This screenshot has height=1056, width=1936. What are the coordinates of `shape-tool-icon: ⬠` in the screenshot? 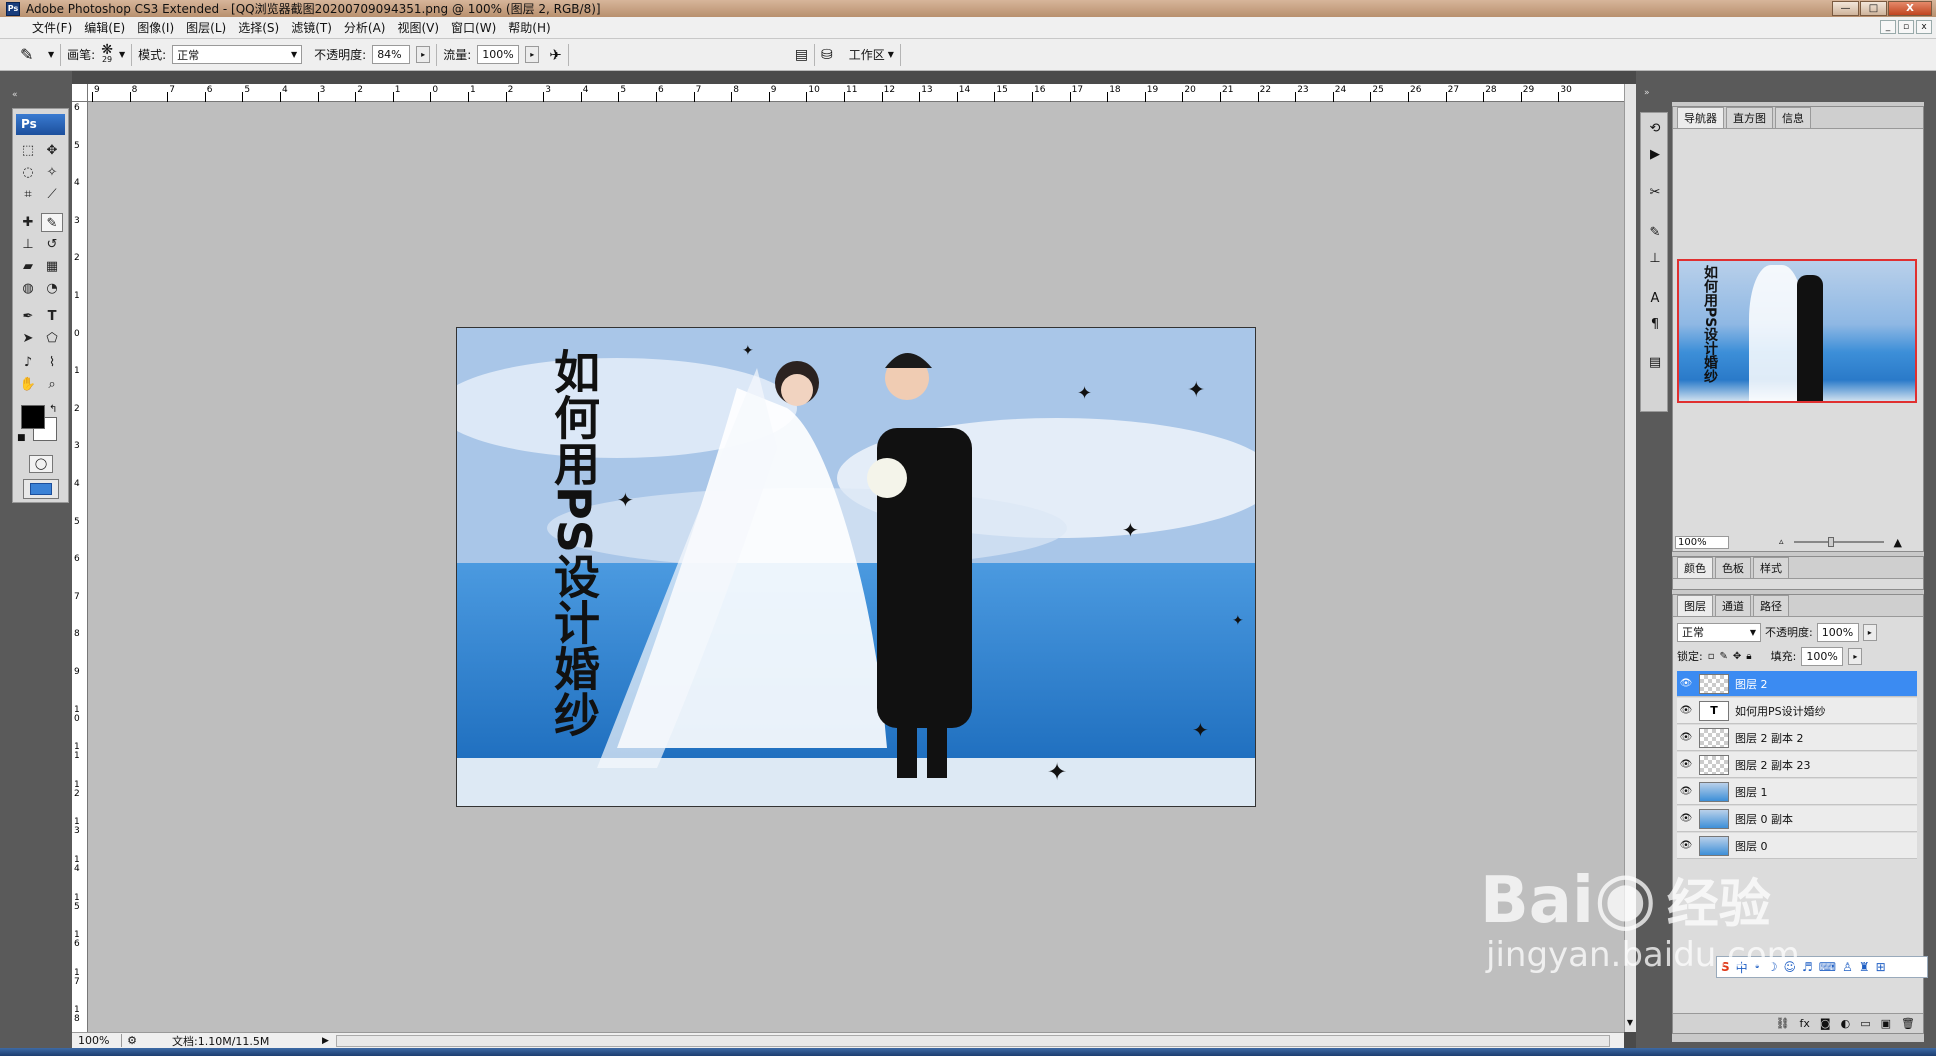 It's located at (52, 338).